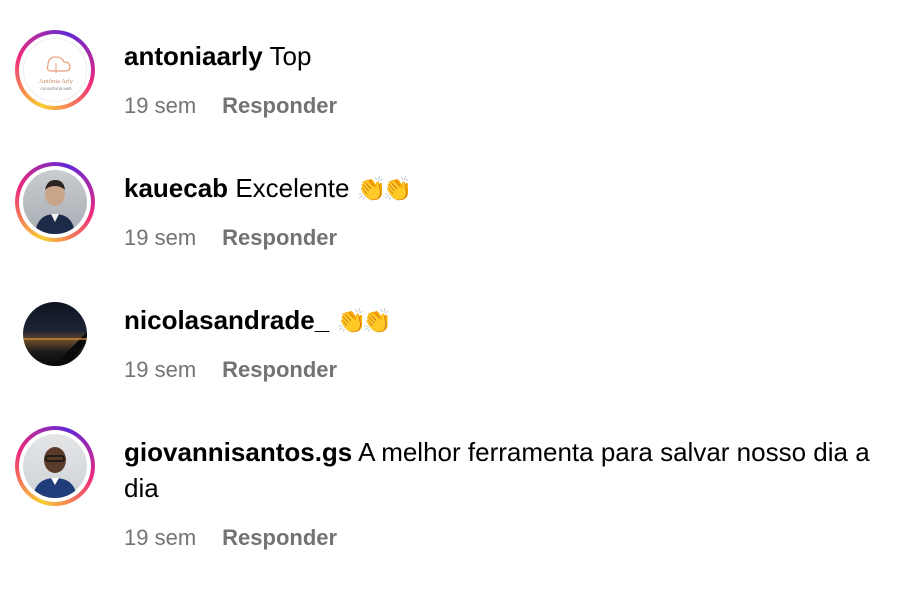 The height and width of the screenshot is (608, 920). I want to click on logo-avatar: Antônia Arly consultoria web, so click(55, 70).